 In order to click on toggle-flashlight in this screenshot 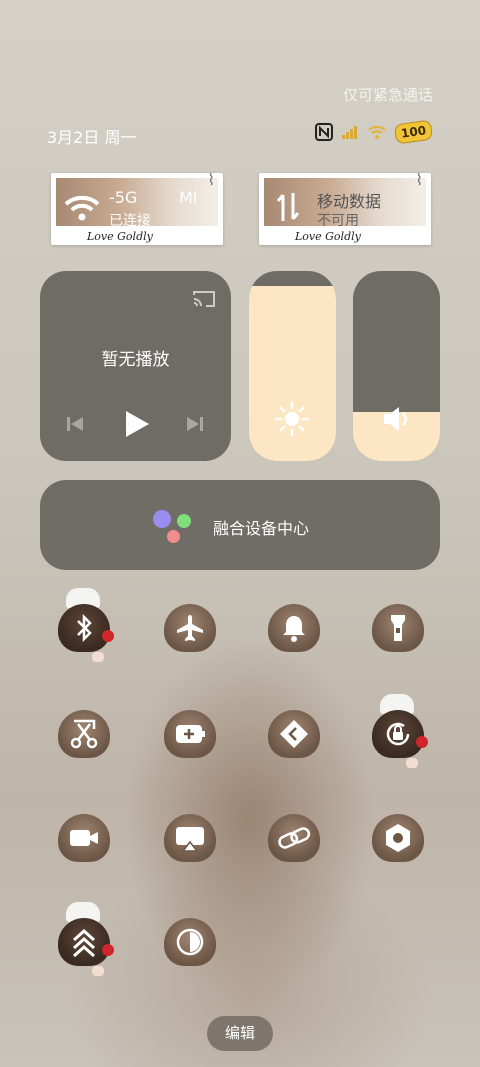, I will do `click(397, 627)`.